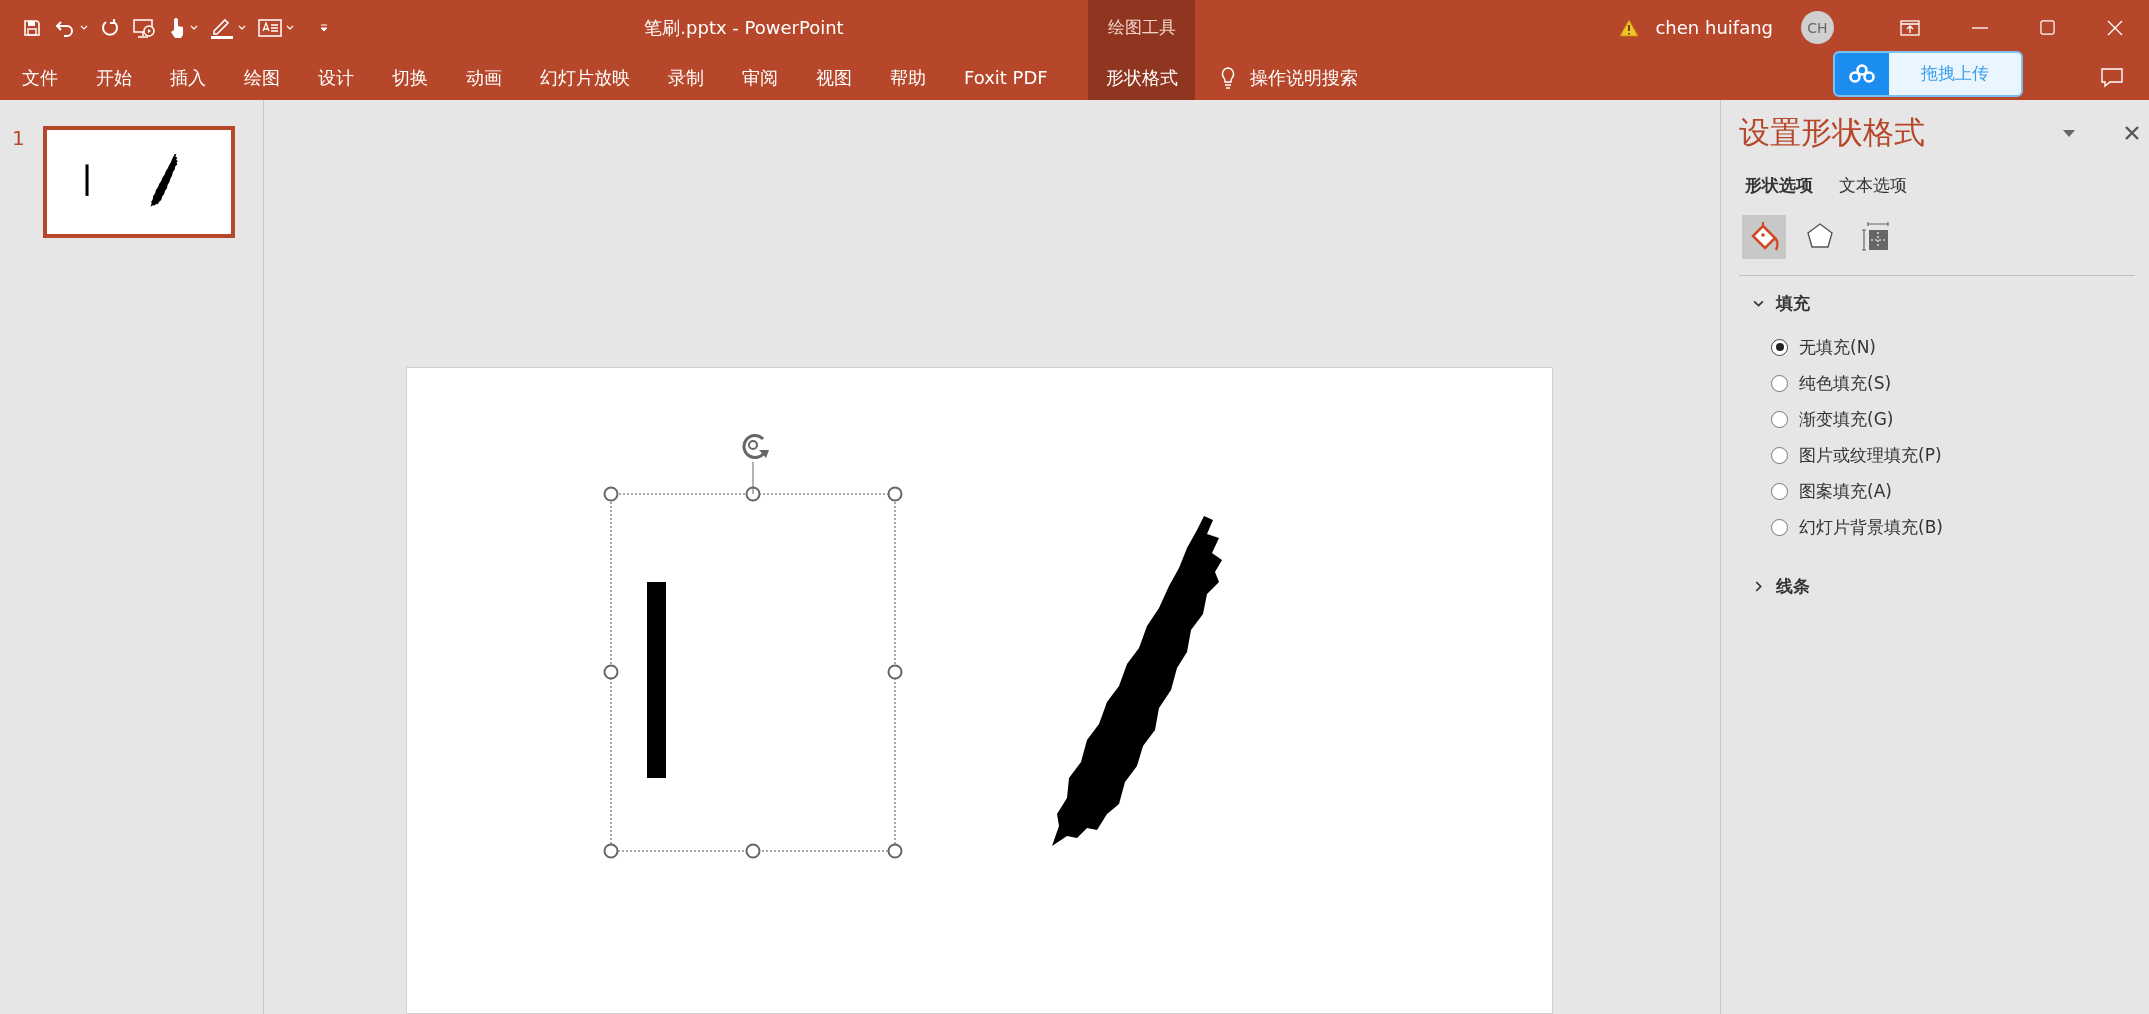 This screenshot has width=2149, height=1014. I want to click on redo-icon, so click(110, 27).